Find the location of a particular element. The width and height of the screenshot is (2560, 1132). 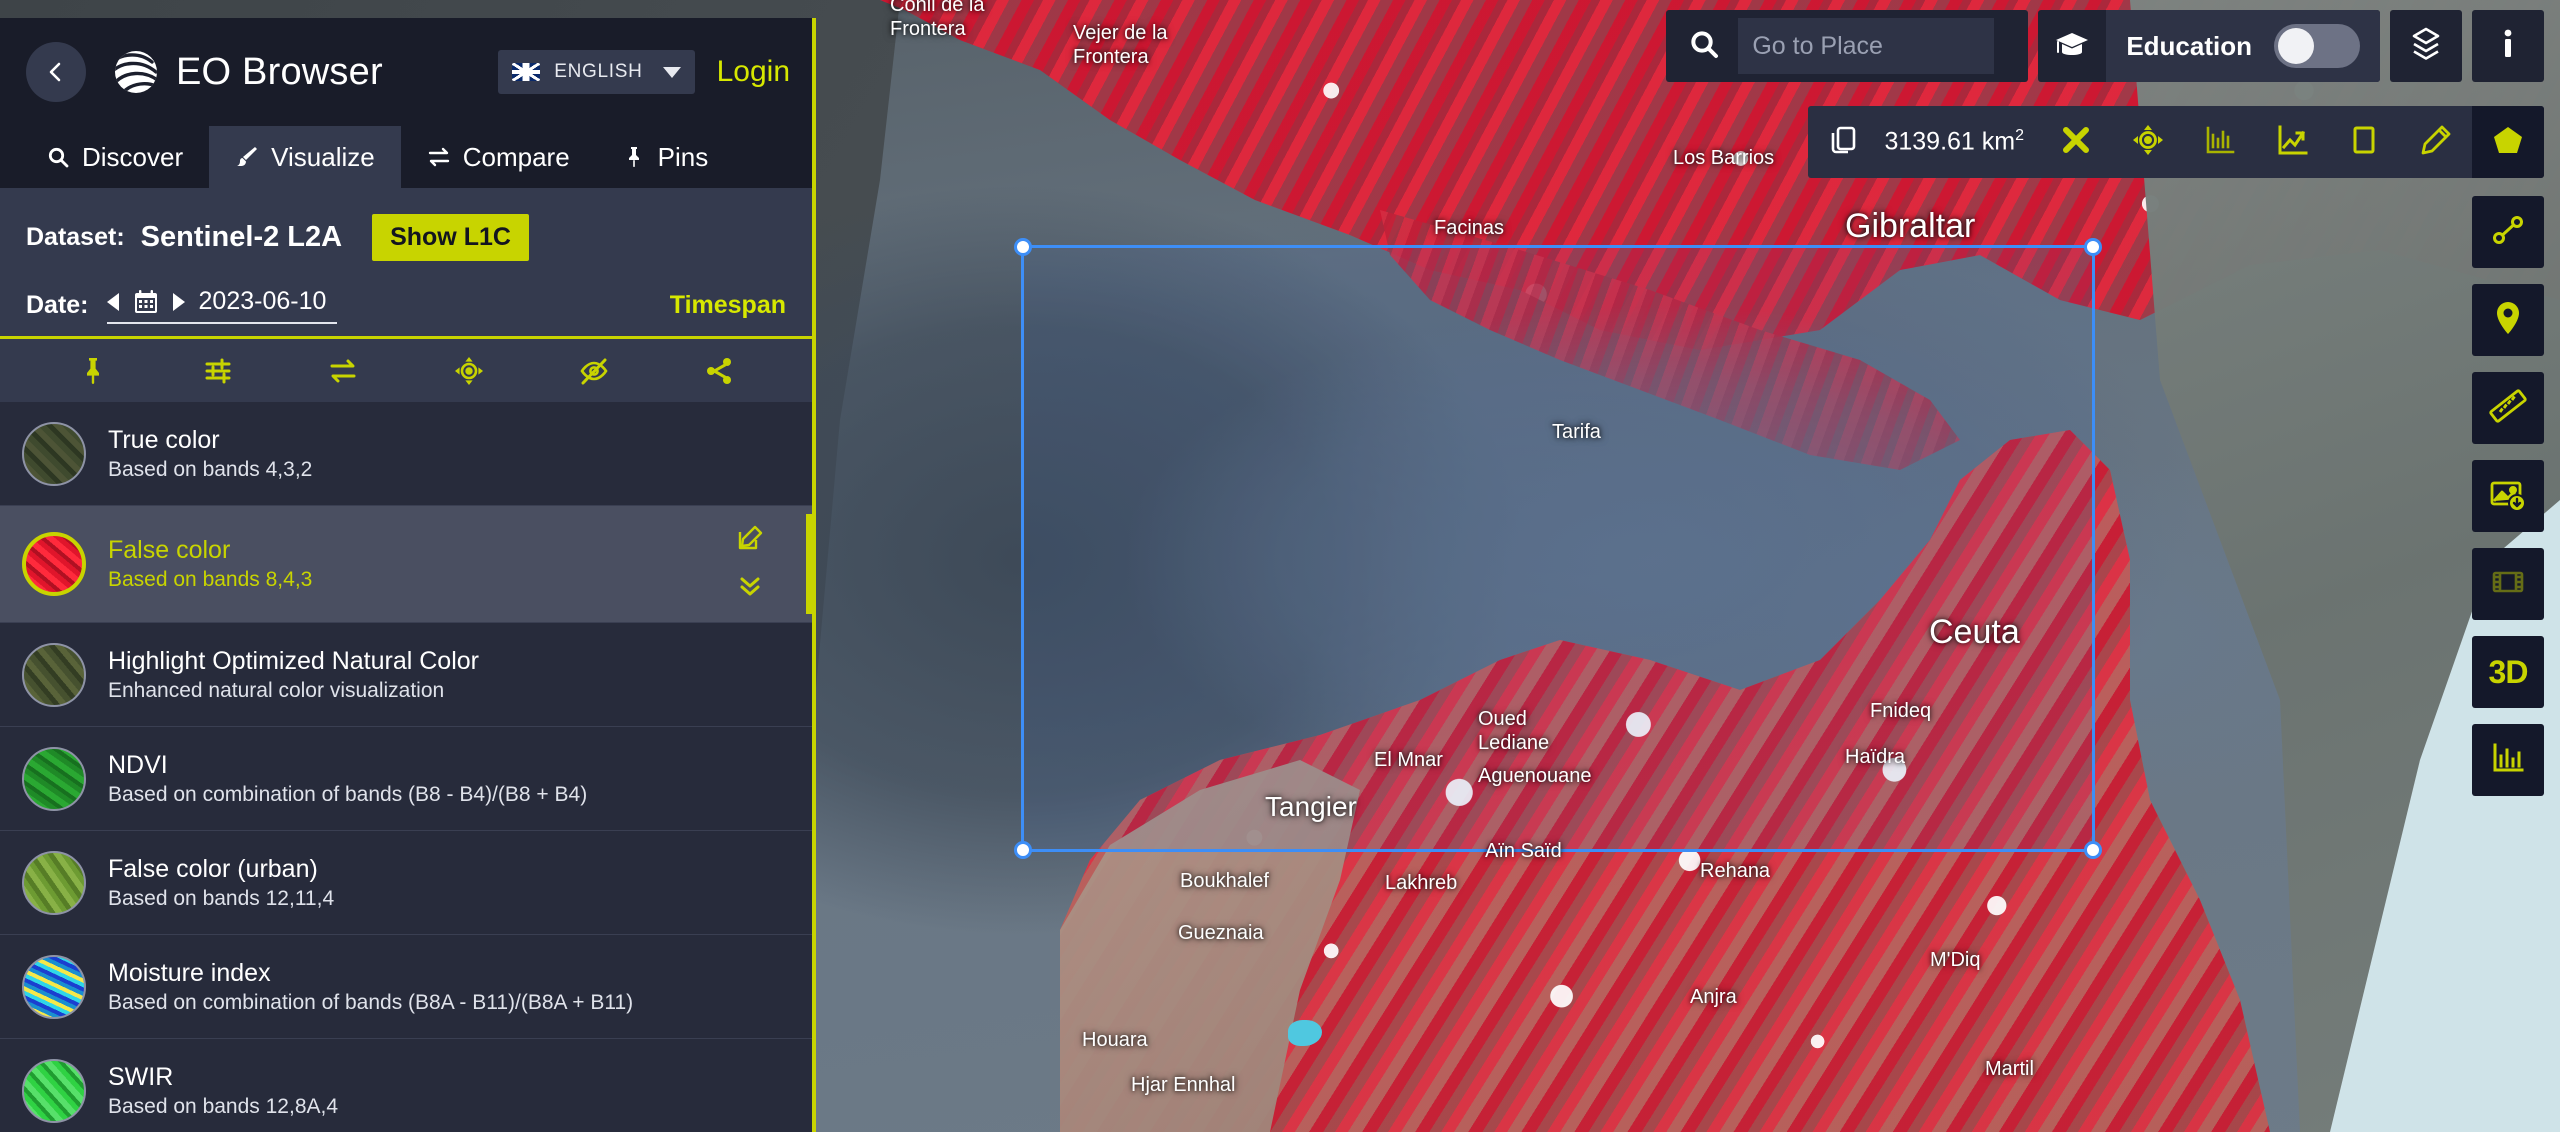

top-right-controls: Education is located at coordinates (2105, 46).